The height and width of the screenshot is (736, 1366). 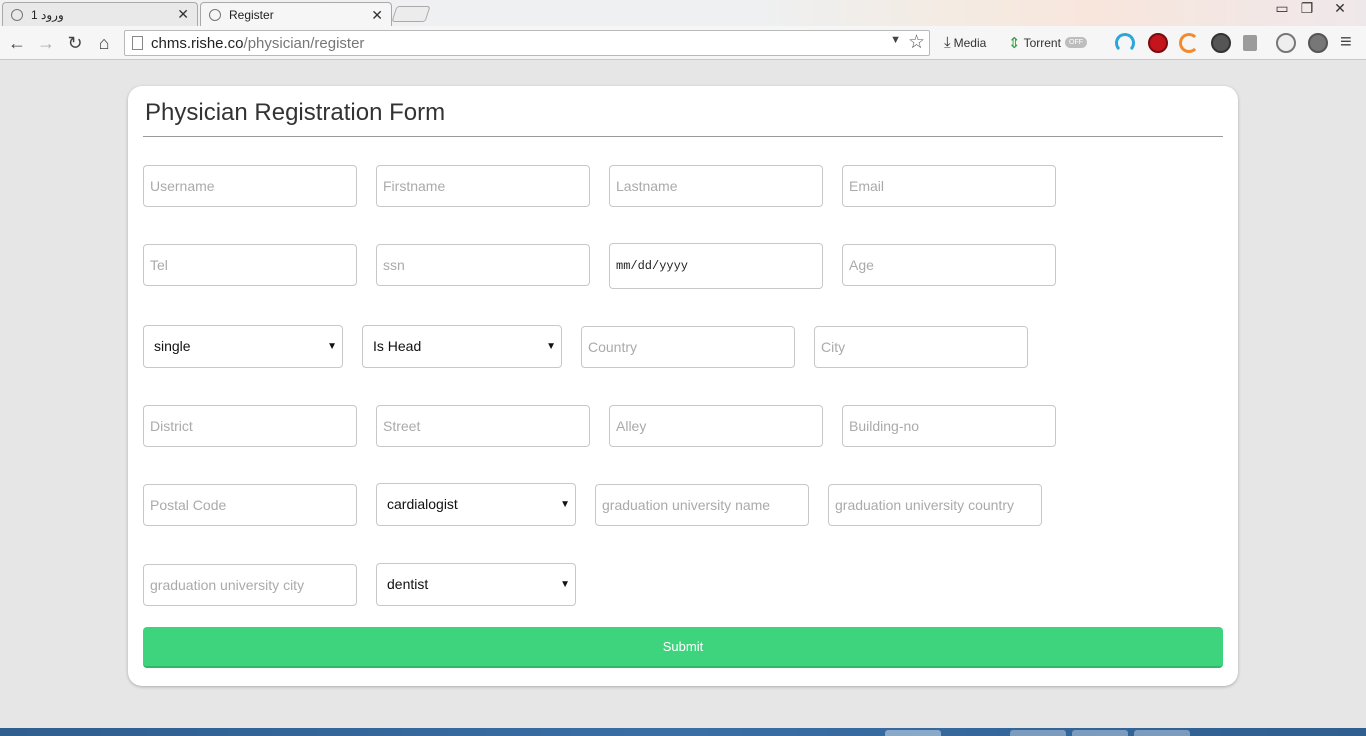 What do you see at coordinates (1189, 43) in the screenshot?
I see `orange-c-icon` at bounding box center [1189, 43].